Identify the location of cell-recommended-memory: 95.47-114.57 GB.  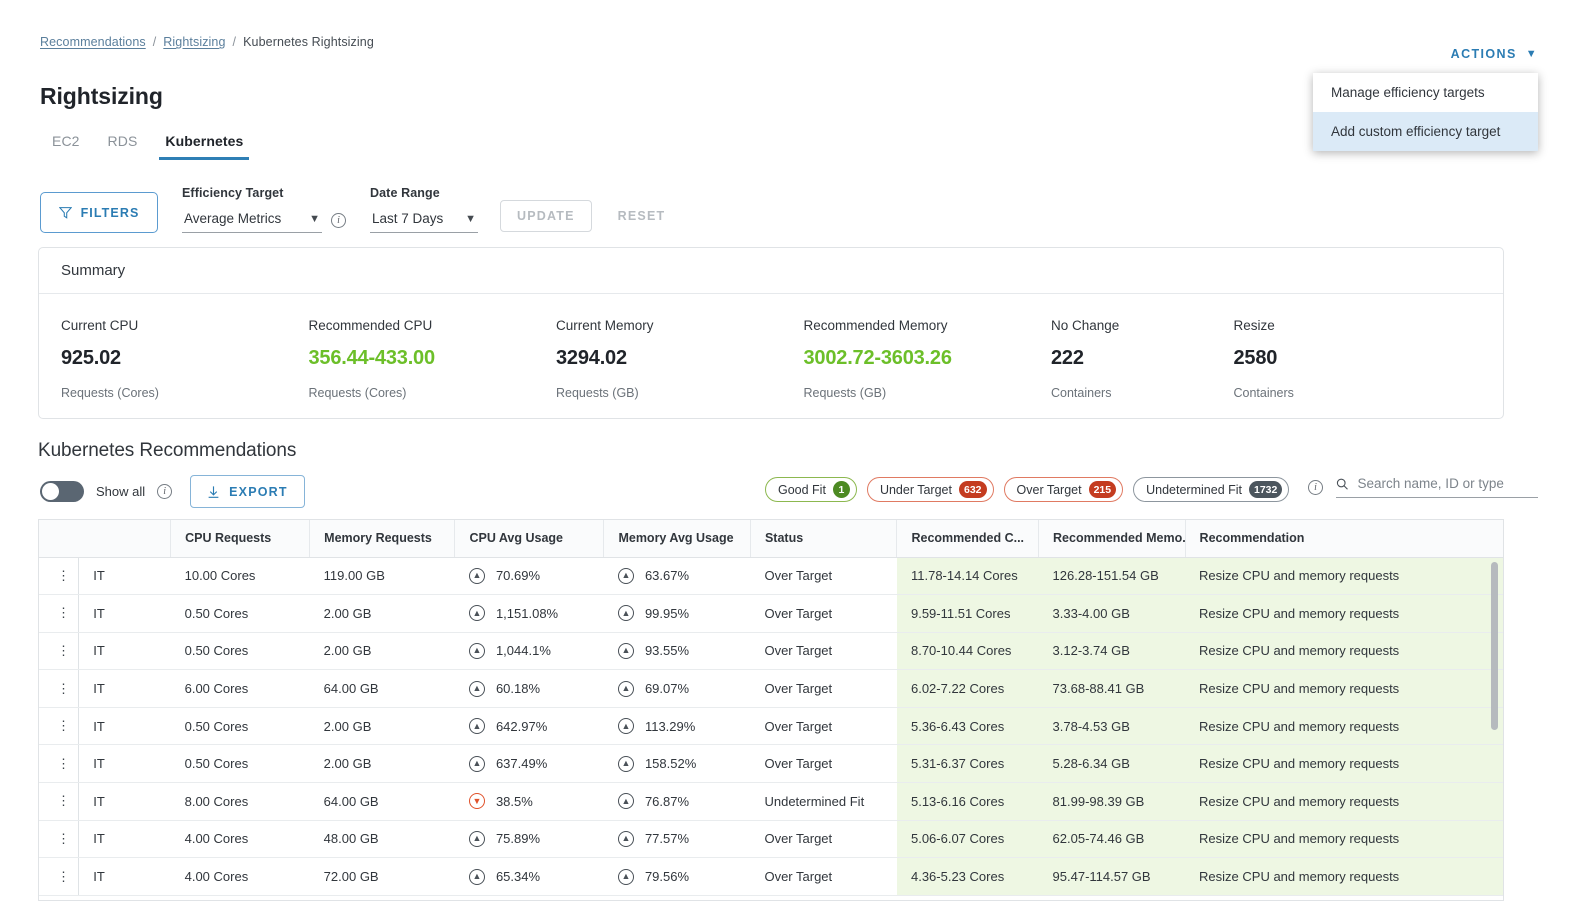
(1112, 876).